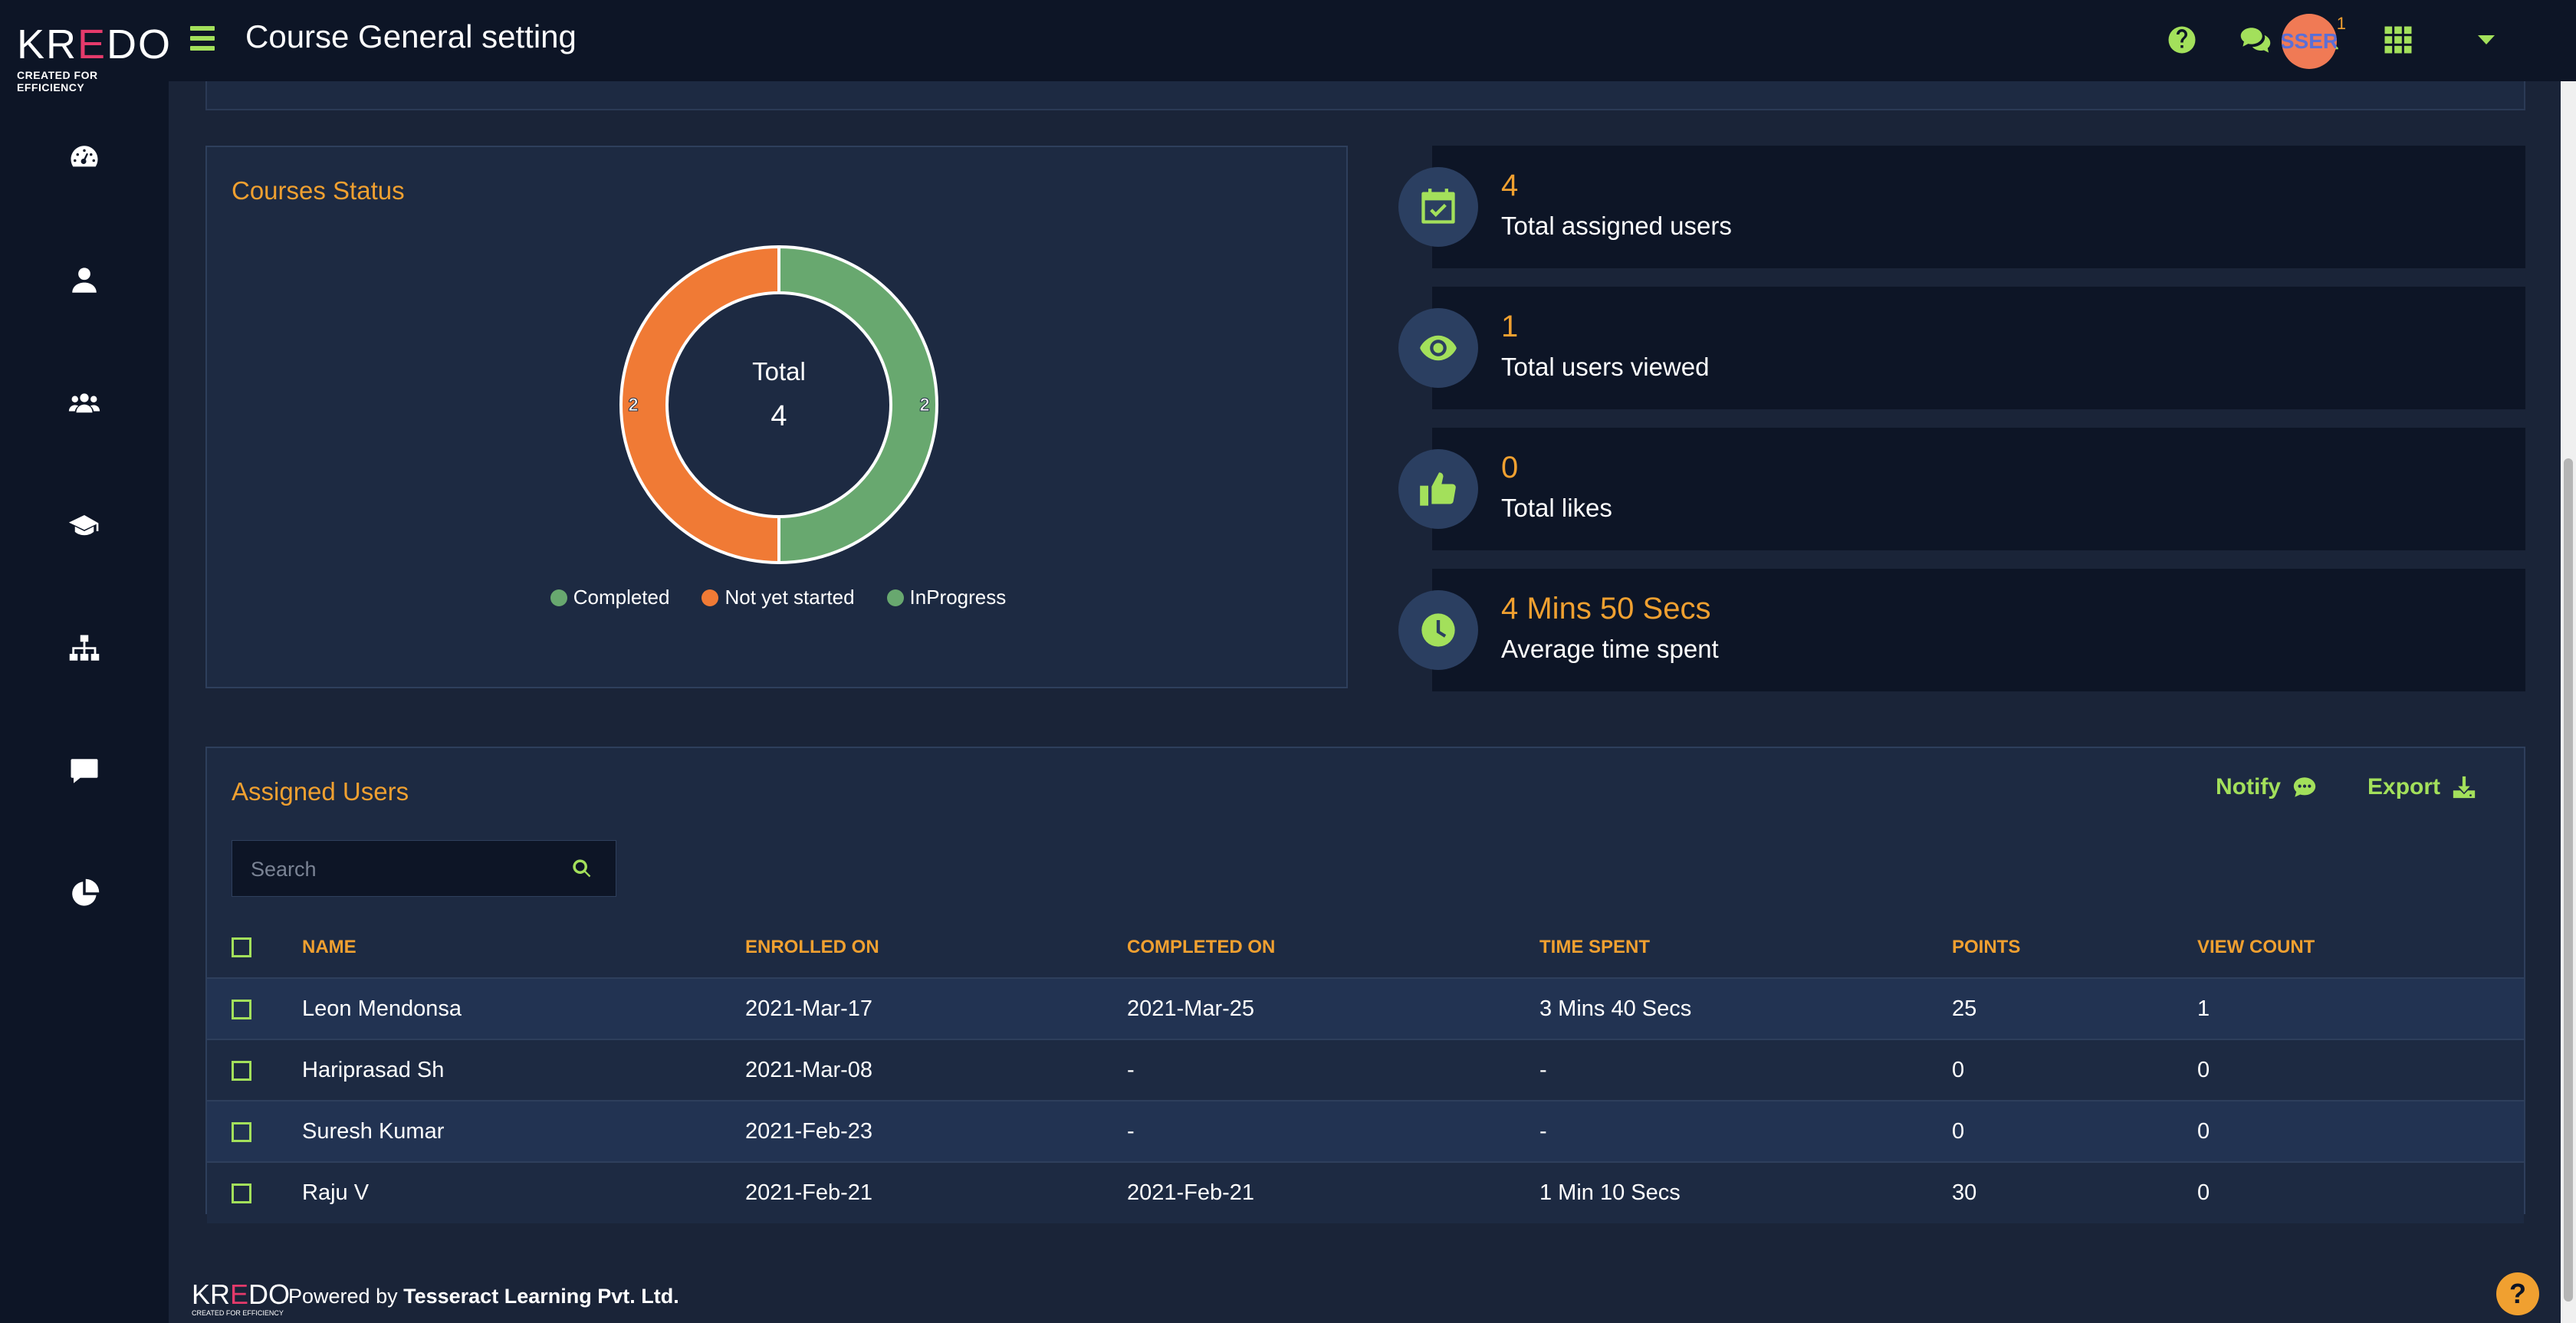  What do you see at coordinates (1745, 1008) in the screenshot?
I see `cell-time-spent: 3 Mins 40 Secs` at bounding box center [1745, 1008].